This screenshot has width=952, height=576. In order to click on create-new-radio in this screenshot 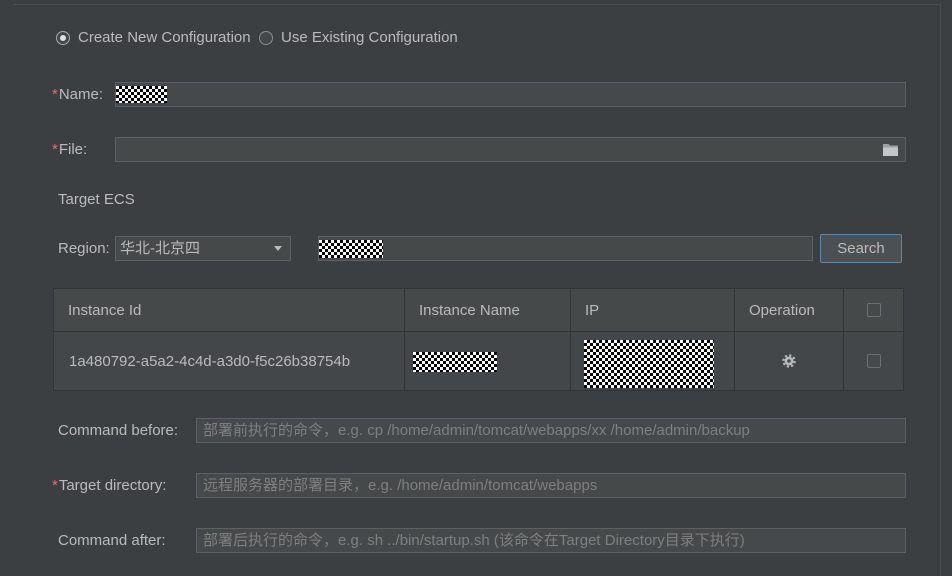, I will do `click(63, 38)`.